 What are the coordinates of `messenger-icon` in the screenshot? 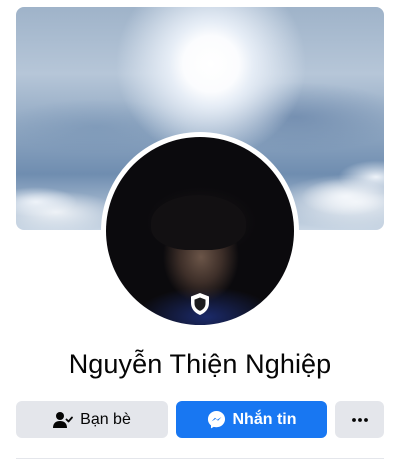 It's located at (216, 419).